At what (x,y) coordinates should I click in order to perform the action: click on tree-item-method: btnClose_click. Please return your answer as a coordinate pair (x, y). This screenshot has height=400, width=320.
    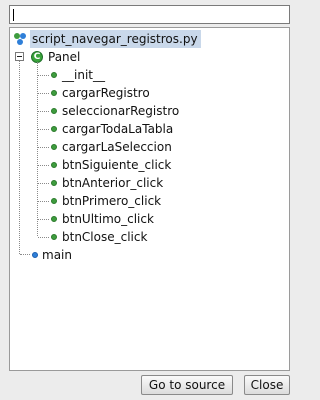
    Looking at the image, I should click on (110, 237).